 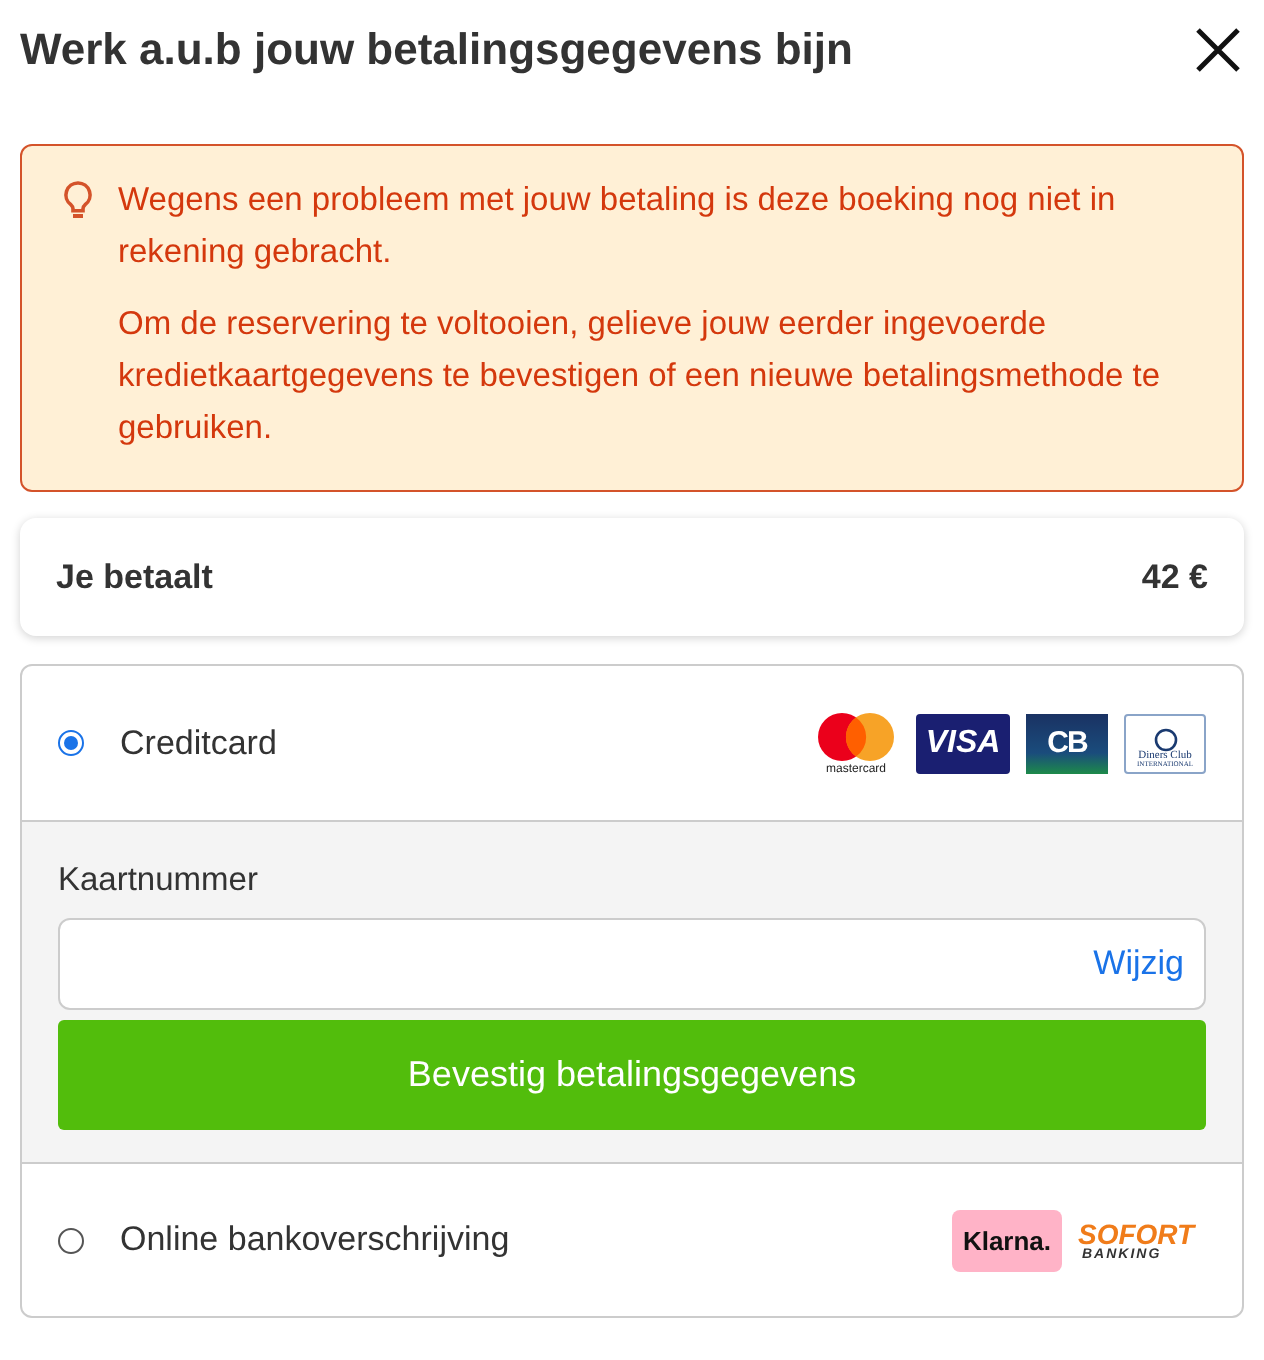 What do you see at coordinates (1165, 739) in the screenshot?
I see `circle-icon` at bounding box center [1165, 739].